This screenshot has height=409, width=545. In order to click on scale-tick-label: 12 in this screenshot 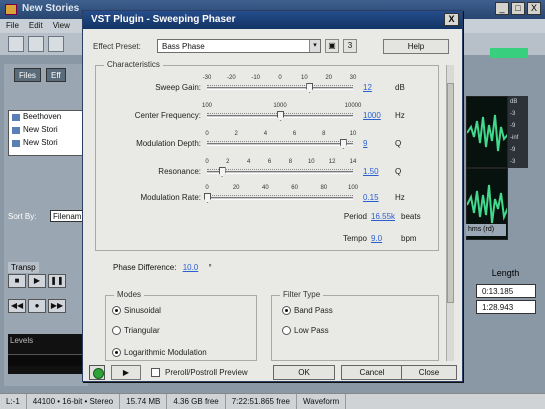, I will do `click(332, 162)`.